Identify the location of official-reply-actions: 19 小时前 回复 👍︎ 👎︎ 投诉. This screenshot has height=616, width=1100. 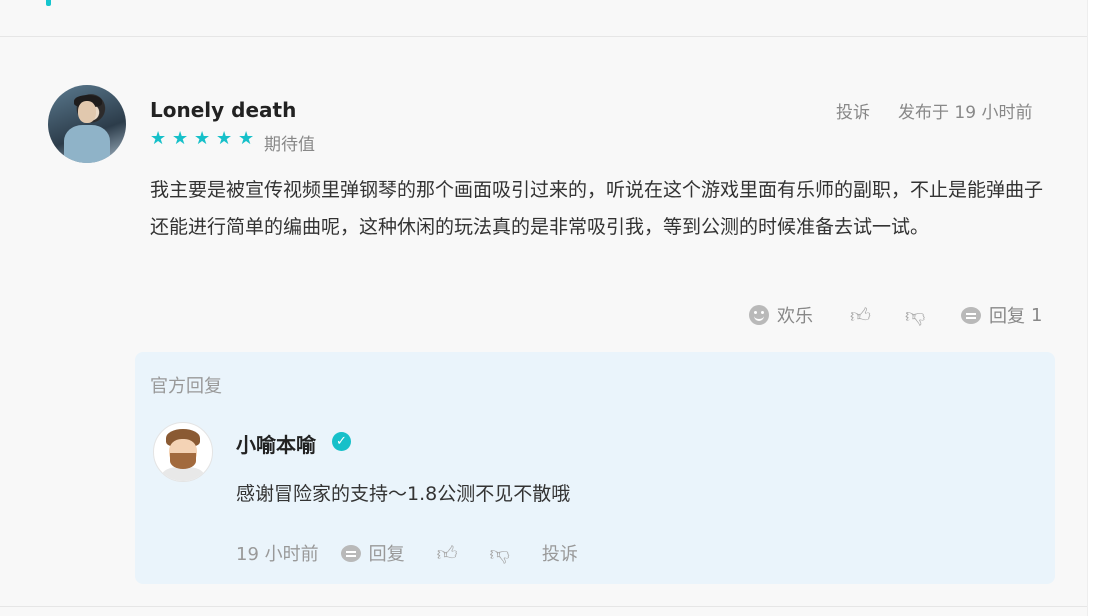
(407, 553).